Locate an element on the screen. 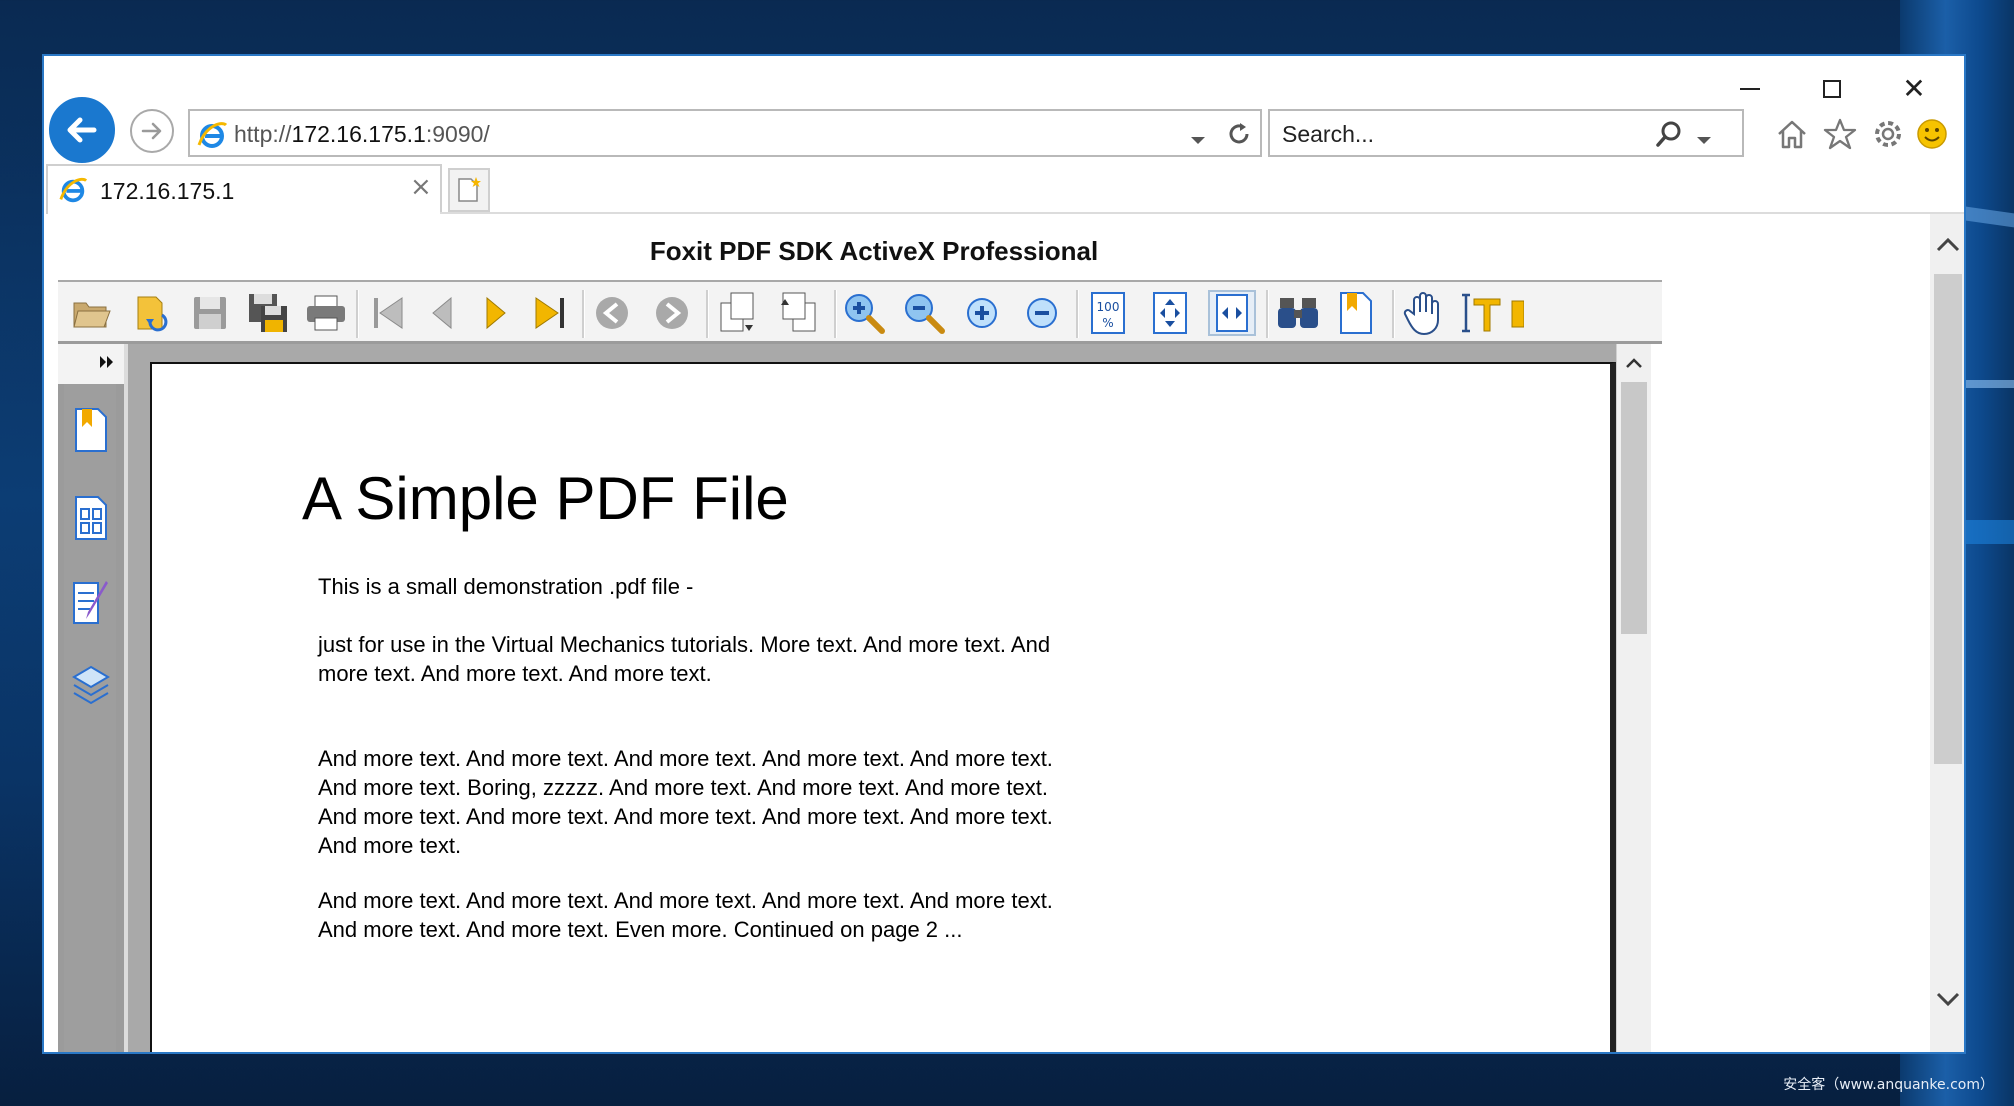 Image resolution: width=2014 pixels, height=1106 pixels. back-icon is located at coordinates (612, 313).